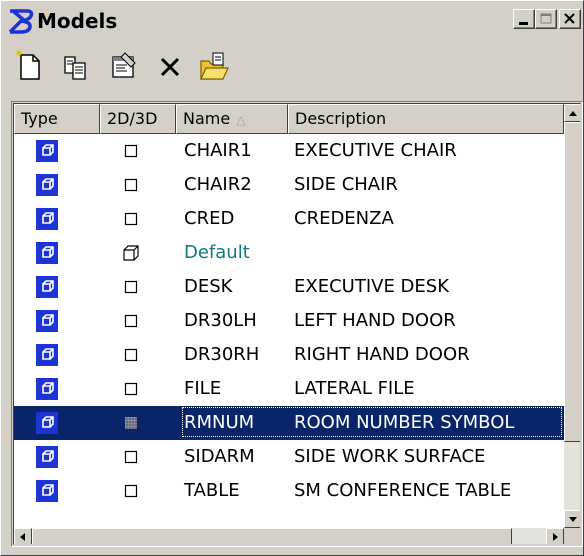 The image size is (584, 556). Describe the element at coordinates (208, 286) in the screenshot. I see `model-name: DESK` at that location.